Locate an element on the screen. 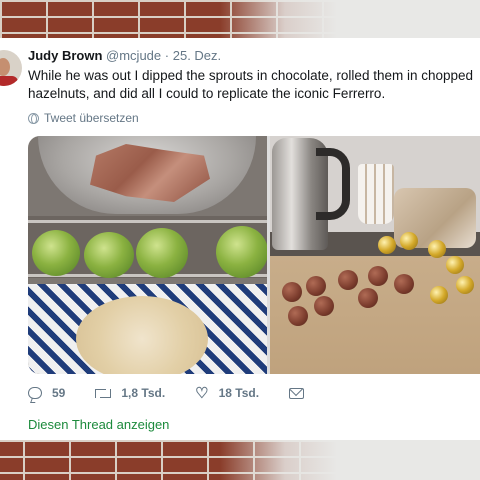 Image resolution: width=480 pixels, height=480 pixels. like-button: ♡ 18 Tsd. is located at coordinates (227, 393).